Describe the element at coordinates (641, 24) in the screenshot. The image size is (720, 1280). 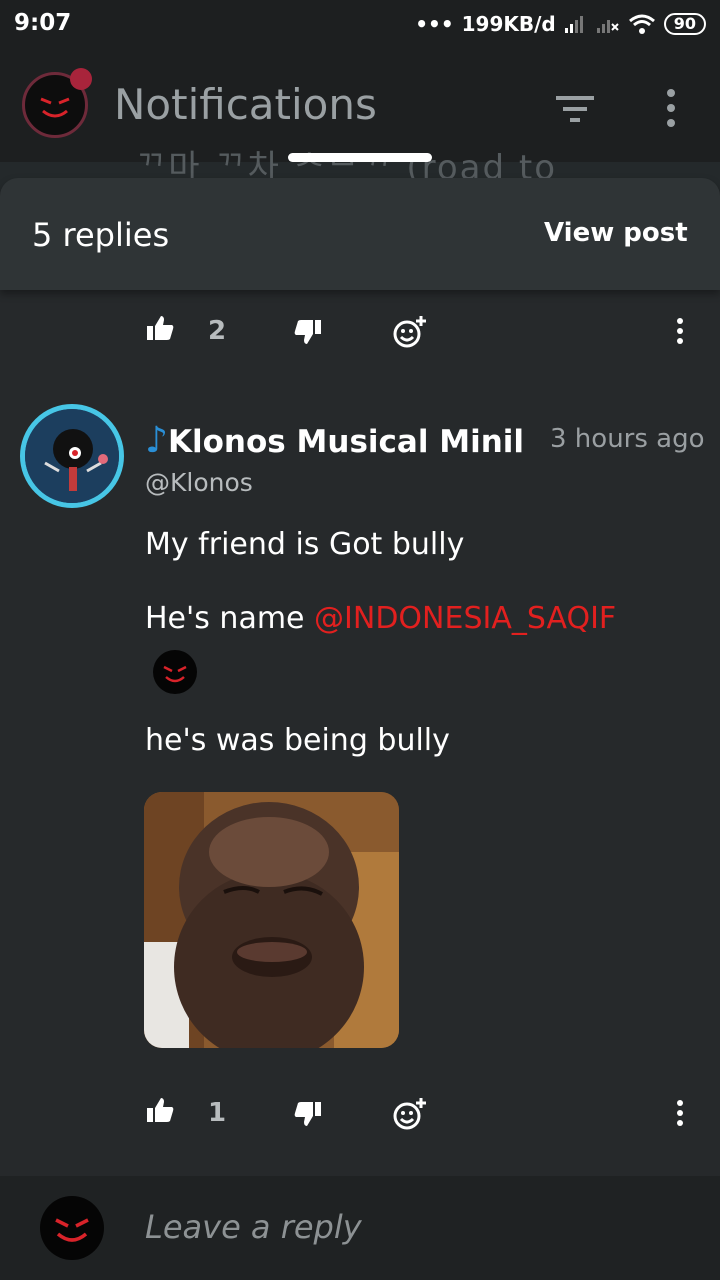
I see `wifi-icon` at that location.